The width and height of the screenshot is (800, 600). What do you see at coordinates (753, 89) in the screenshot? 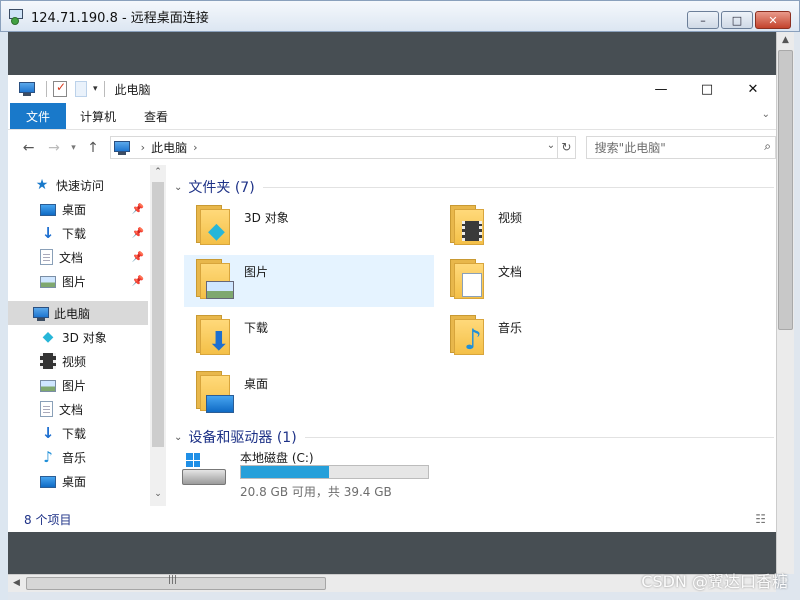
I see `close-button: ✕` at bounding box center [753, 89].